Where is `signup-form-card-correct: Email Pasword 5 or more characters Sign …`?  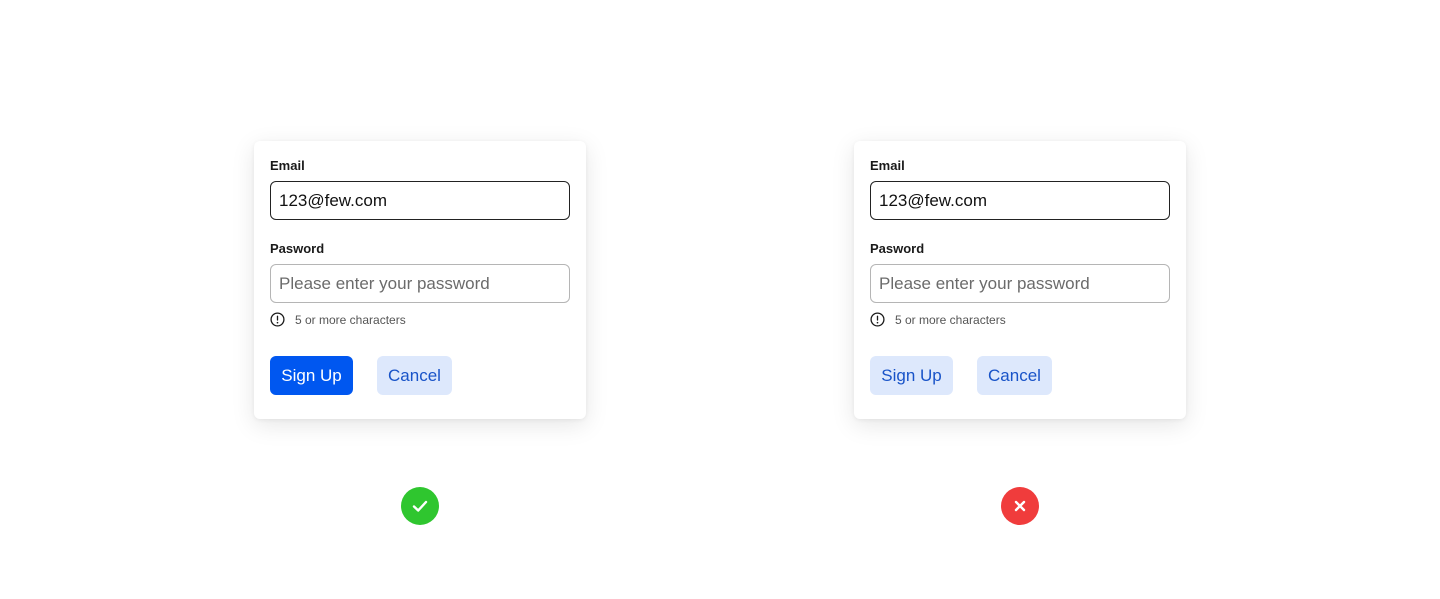 signup-form-card-correct: Email Pasword 5 or more characters Sign … is located at coordinates (420, 280).